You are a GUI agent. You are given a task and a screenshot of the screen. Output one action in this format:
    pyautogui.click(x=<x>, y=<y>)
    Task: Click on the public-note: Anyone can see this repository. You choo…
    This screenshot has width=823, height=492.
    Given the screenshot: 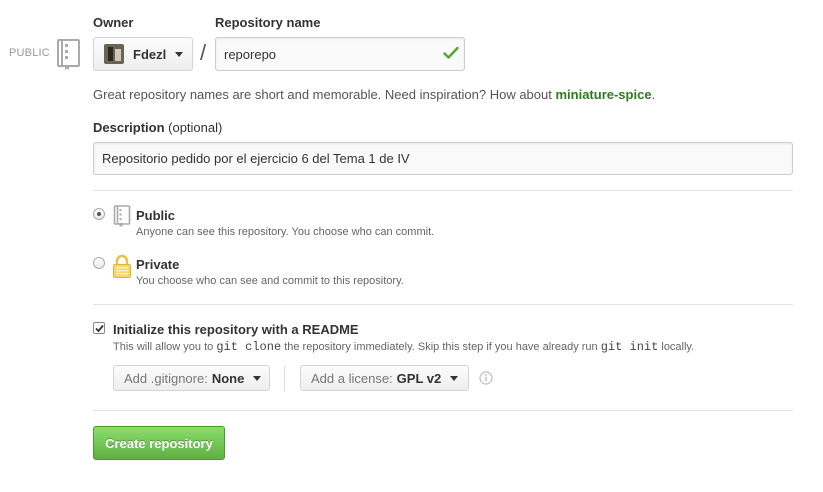 What is the action you would take?
    pyautogui.click(x=285, y=232)
    